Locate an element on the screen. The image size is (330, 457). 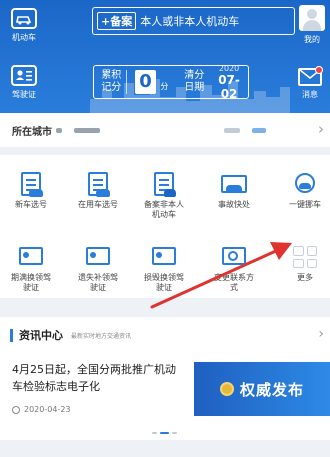
score-label: 累积记分 is located at coordinates (112, 82).